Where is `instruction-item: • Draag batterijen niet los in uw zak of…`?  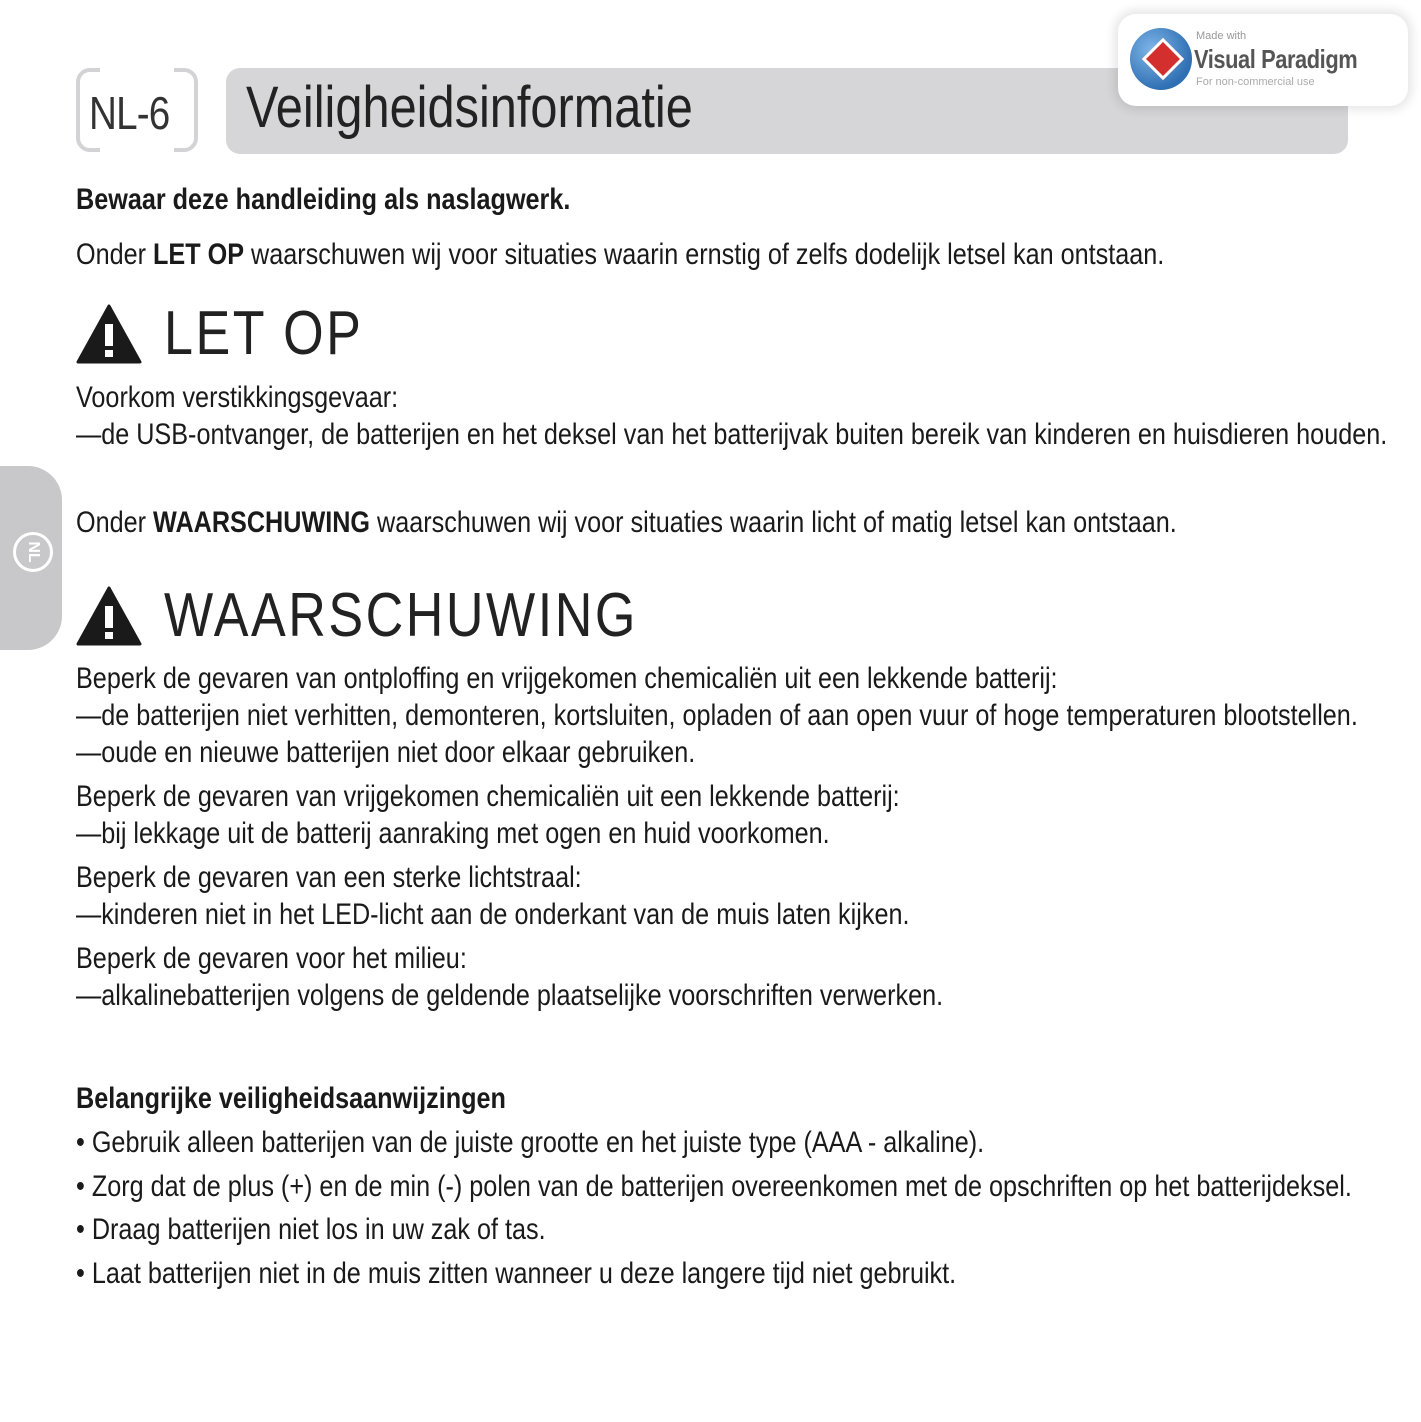
instruction-item: • Draag batterijen niet los in uw zak of… is located at coordinates (311, 1229).